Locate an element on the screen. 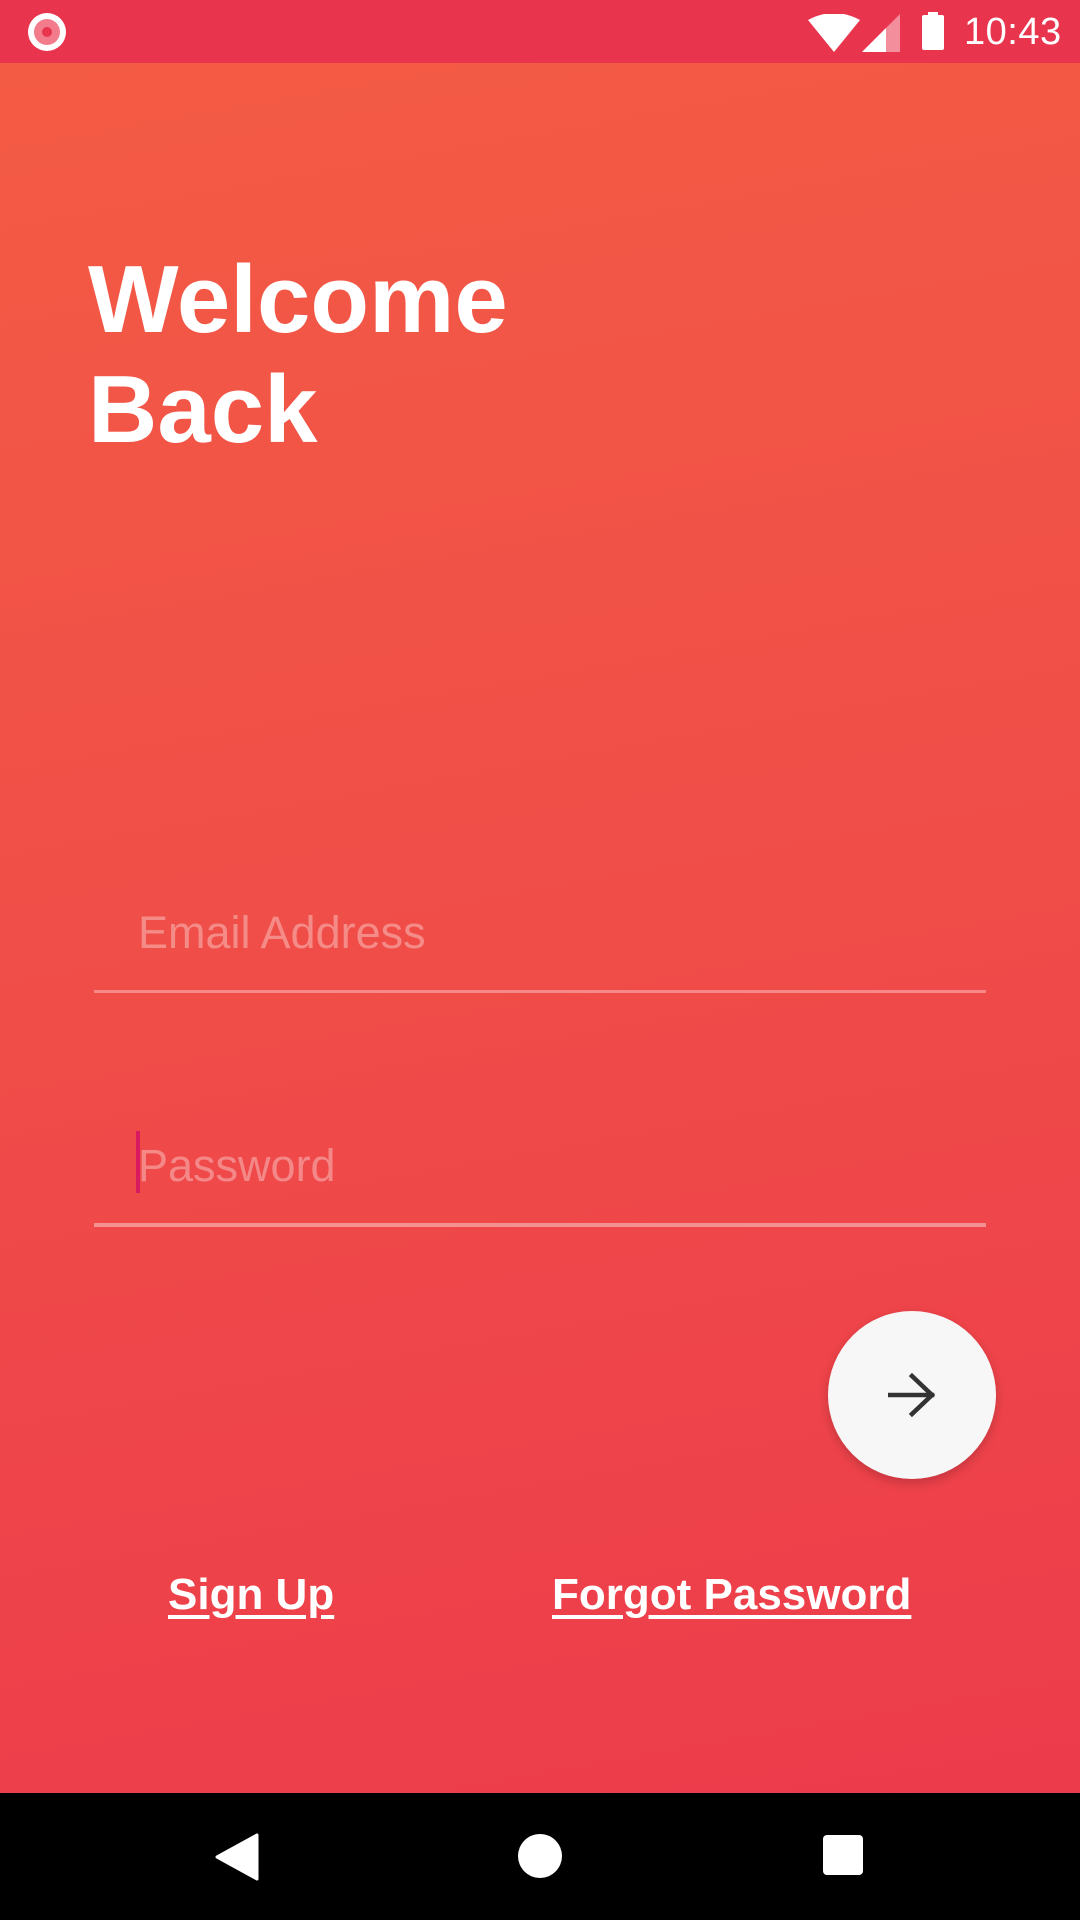 The height and width of the screenshot is (1920, 1080). arrow-right-icon is located at coordinates (912, 1395).